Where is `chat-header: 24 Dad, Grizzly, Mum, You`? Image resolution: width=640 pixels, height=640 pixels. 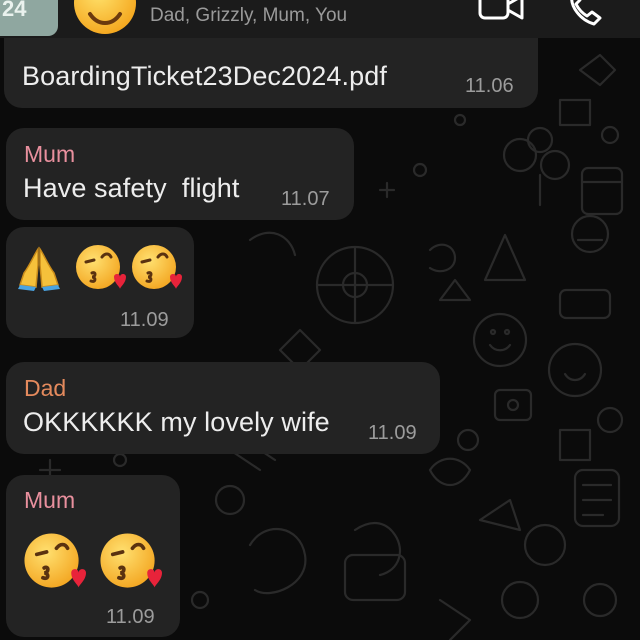 chat-header: 24 Dad, Grizzly, Mum, You is located at coordinates (320, 19).